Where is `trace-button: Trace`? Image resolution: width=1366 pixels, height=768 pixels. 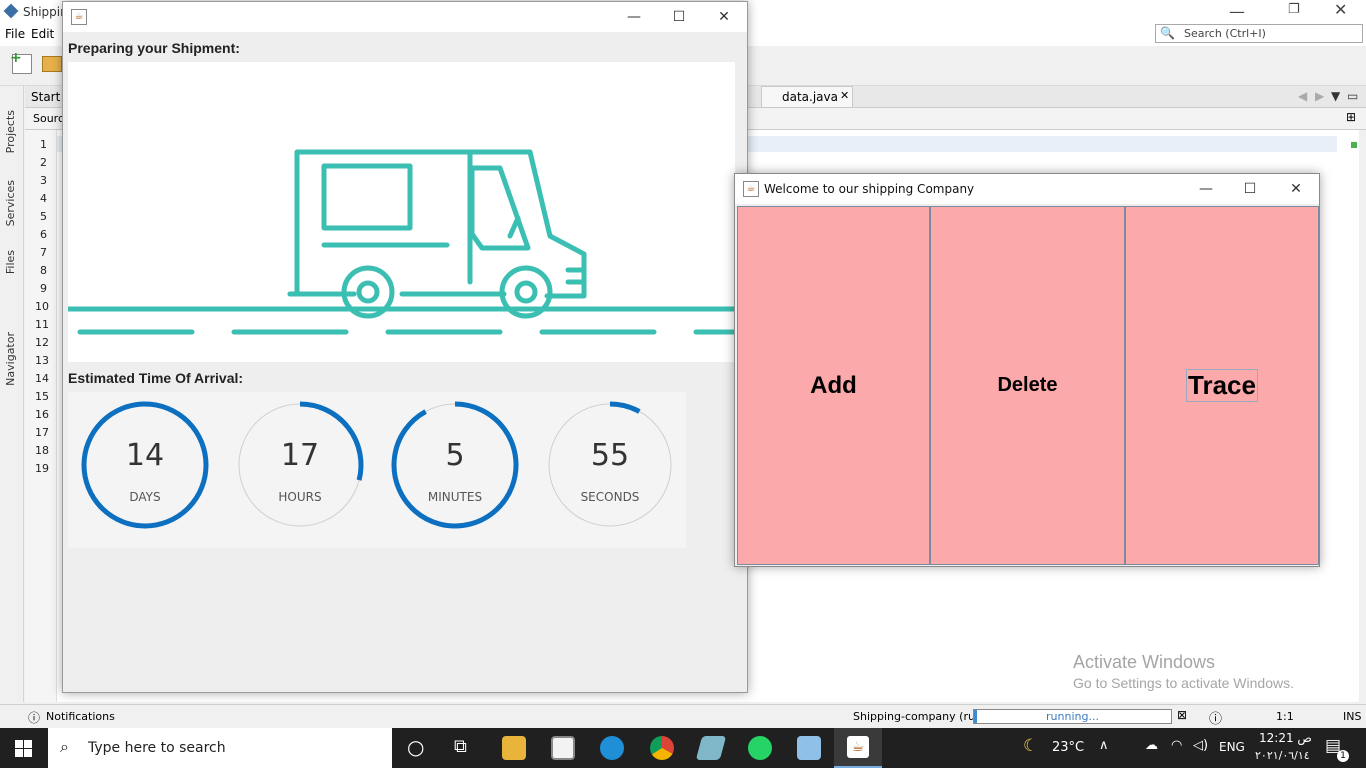 trace-button: Trace is located at coordinates (1222, 385).